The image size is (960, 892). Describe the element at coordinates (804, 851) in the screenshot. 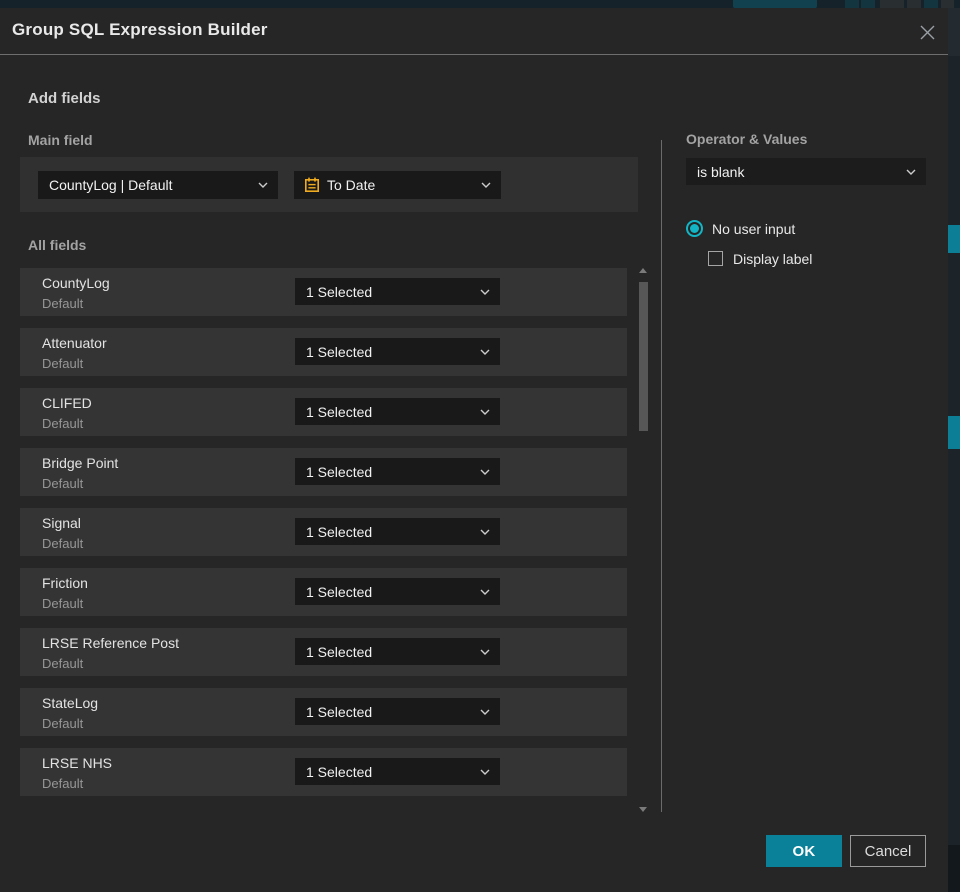

I see `ok-button: OK` at that location.